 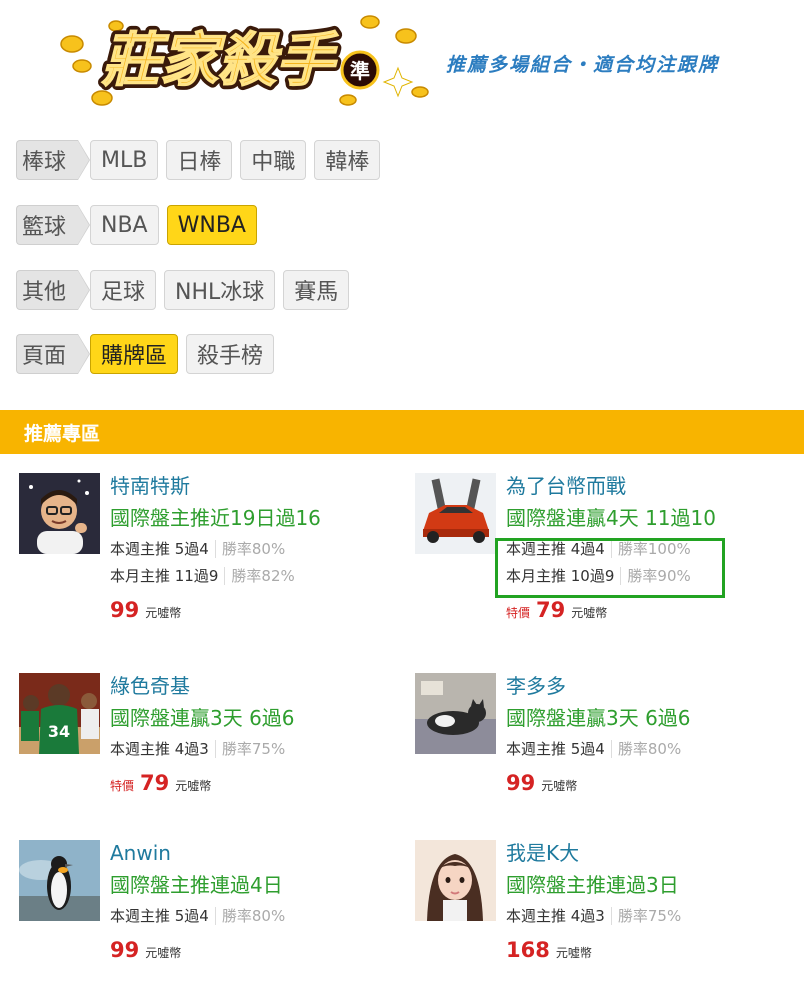 What do you see at coordinates (651, 853) in the screenshot?
I see `expert-name: 我是K大` at bounding box center [651, 853].